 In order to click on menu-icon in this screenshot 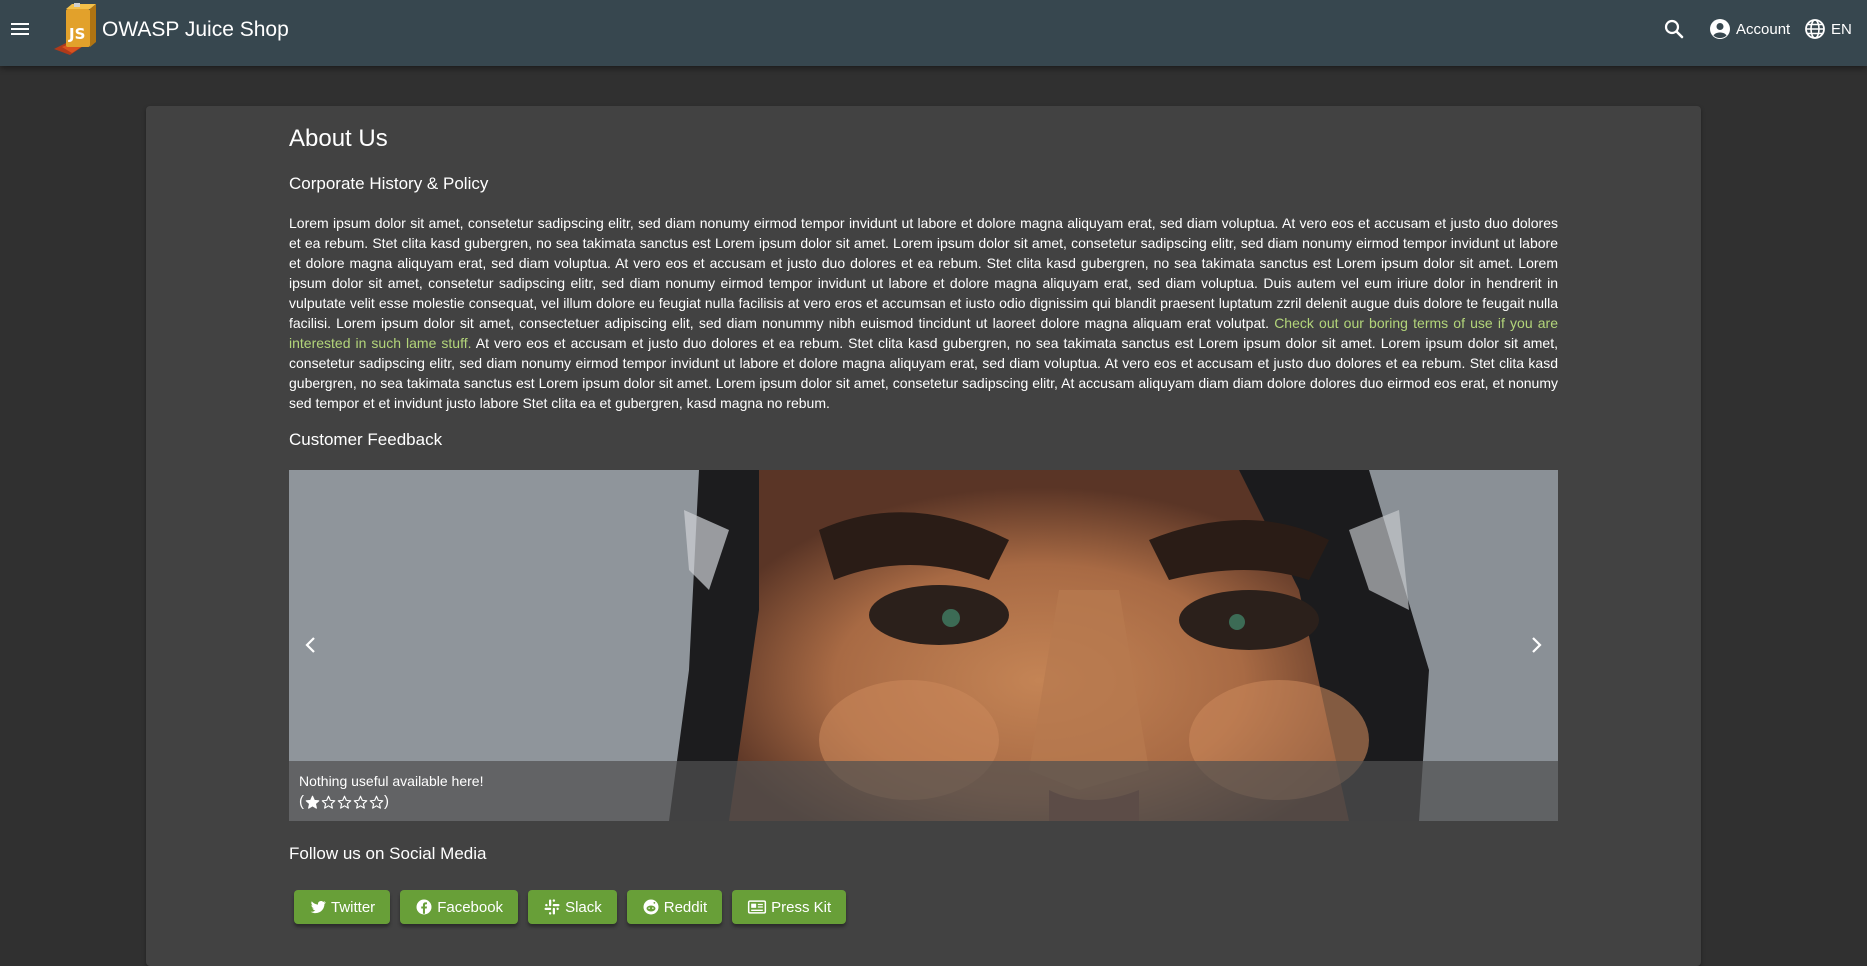, I will do `click(20, 29)`.